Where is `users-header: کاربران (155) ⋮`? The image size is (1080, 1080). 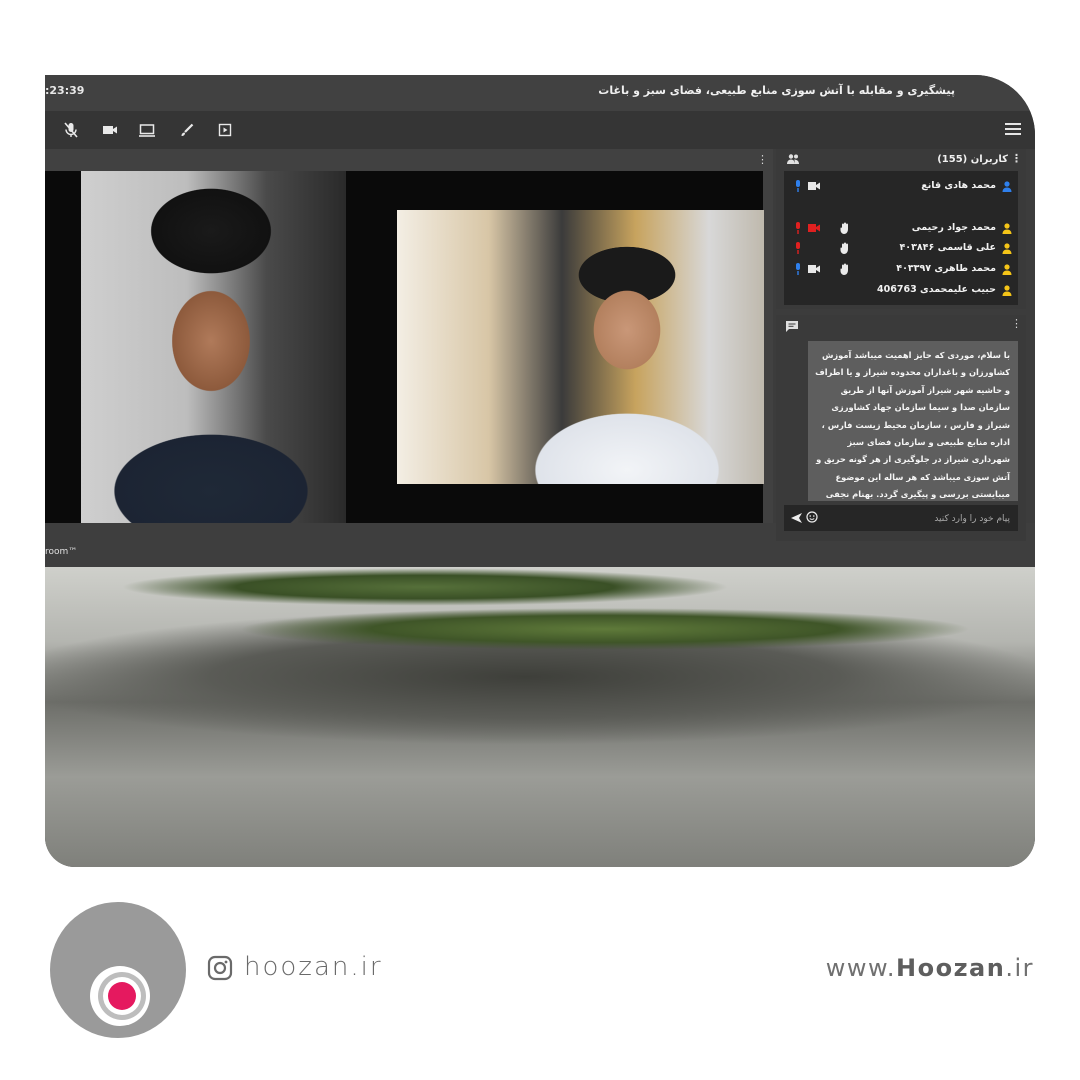
users-header: کاربران (155) ⋮ is located at coordinates (901, 160).